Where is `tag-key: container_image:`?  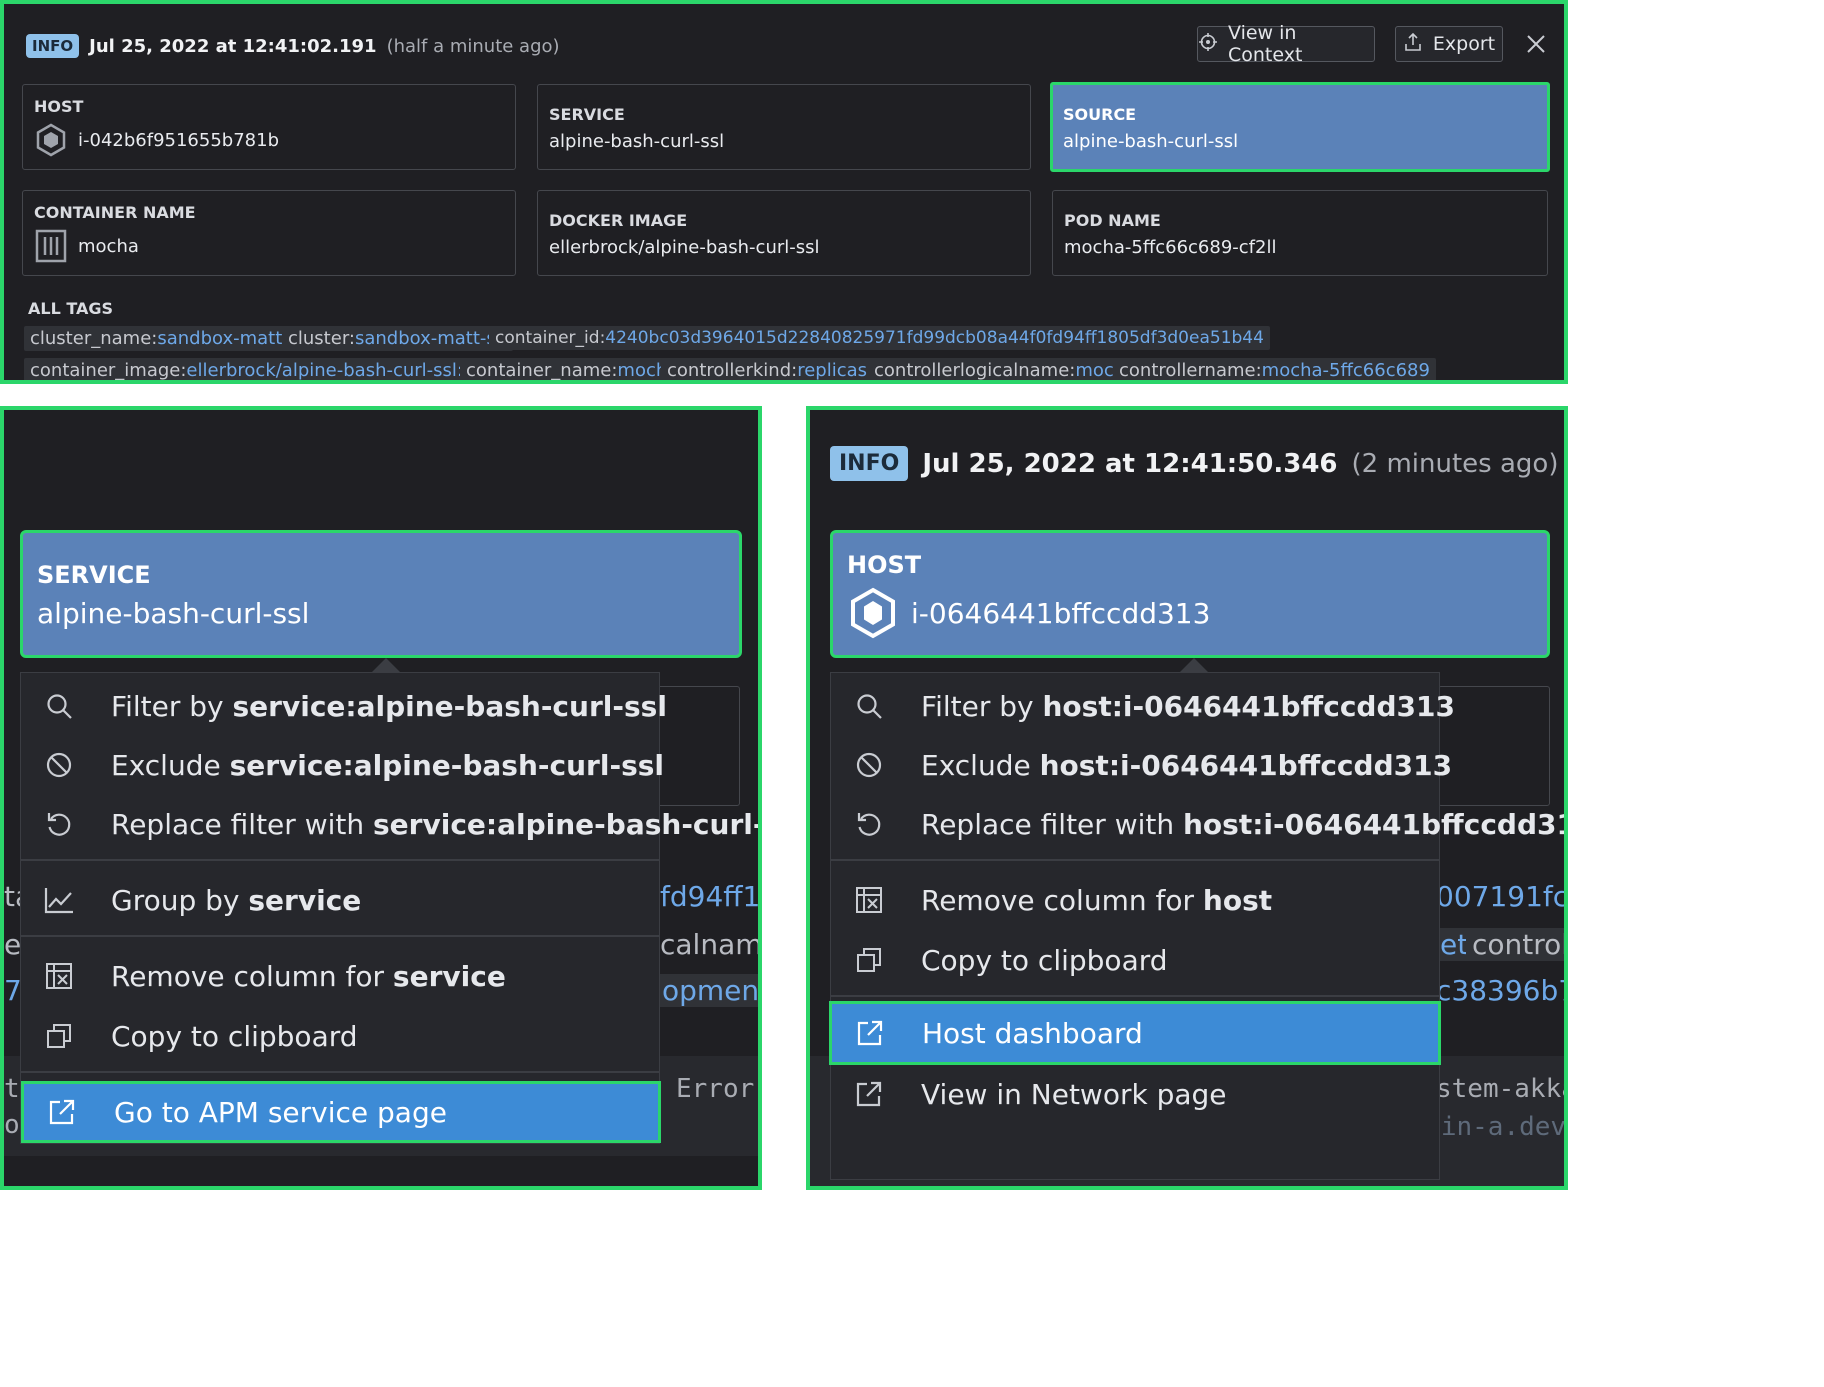
tag-key: container_image: is located at coordinates (108, 370).